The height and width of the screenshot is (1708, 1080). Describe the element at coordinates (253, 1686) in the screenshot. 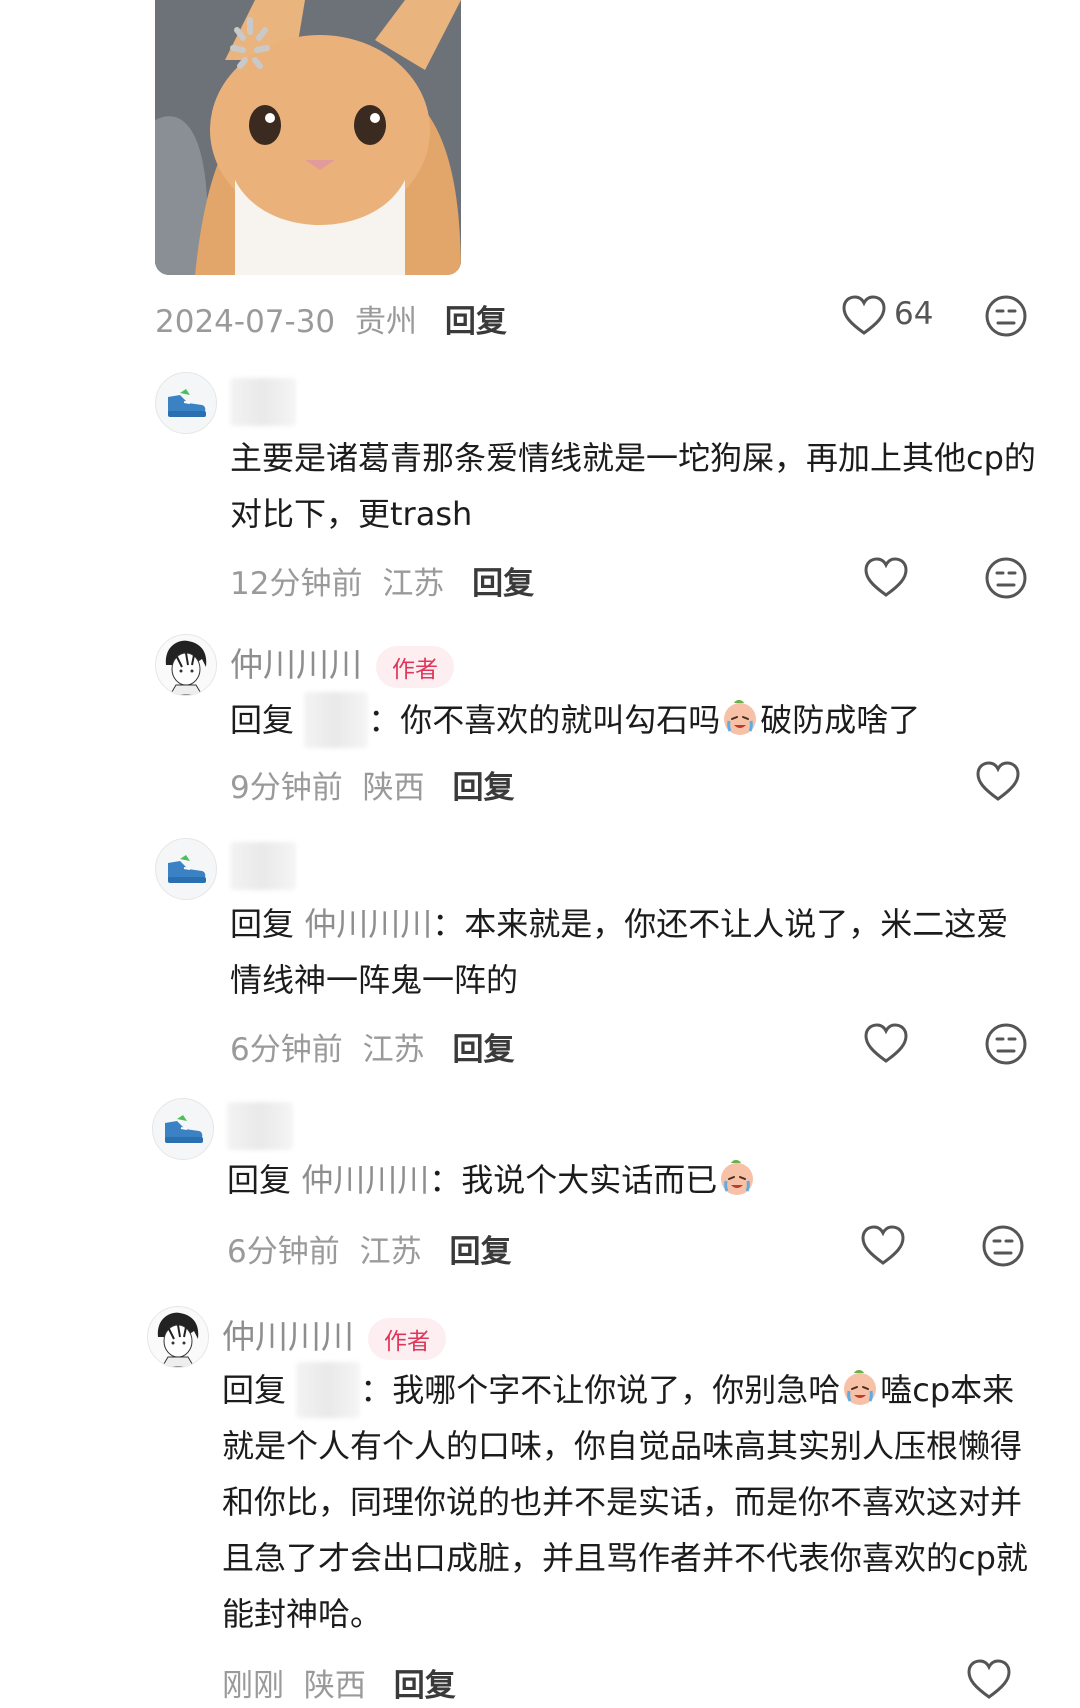

I see `comment-time: 刚刚` at that location.